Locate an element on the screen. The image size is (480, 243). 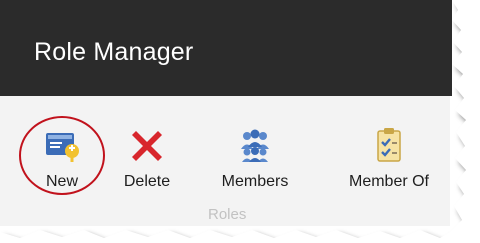
delete-button: Delete is located at coordinates (147, 159).